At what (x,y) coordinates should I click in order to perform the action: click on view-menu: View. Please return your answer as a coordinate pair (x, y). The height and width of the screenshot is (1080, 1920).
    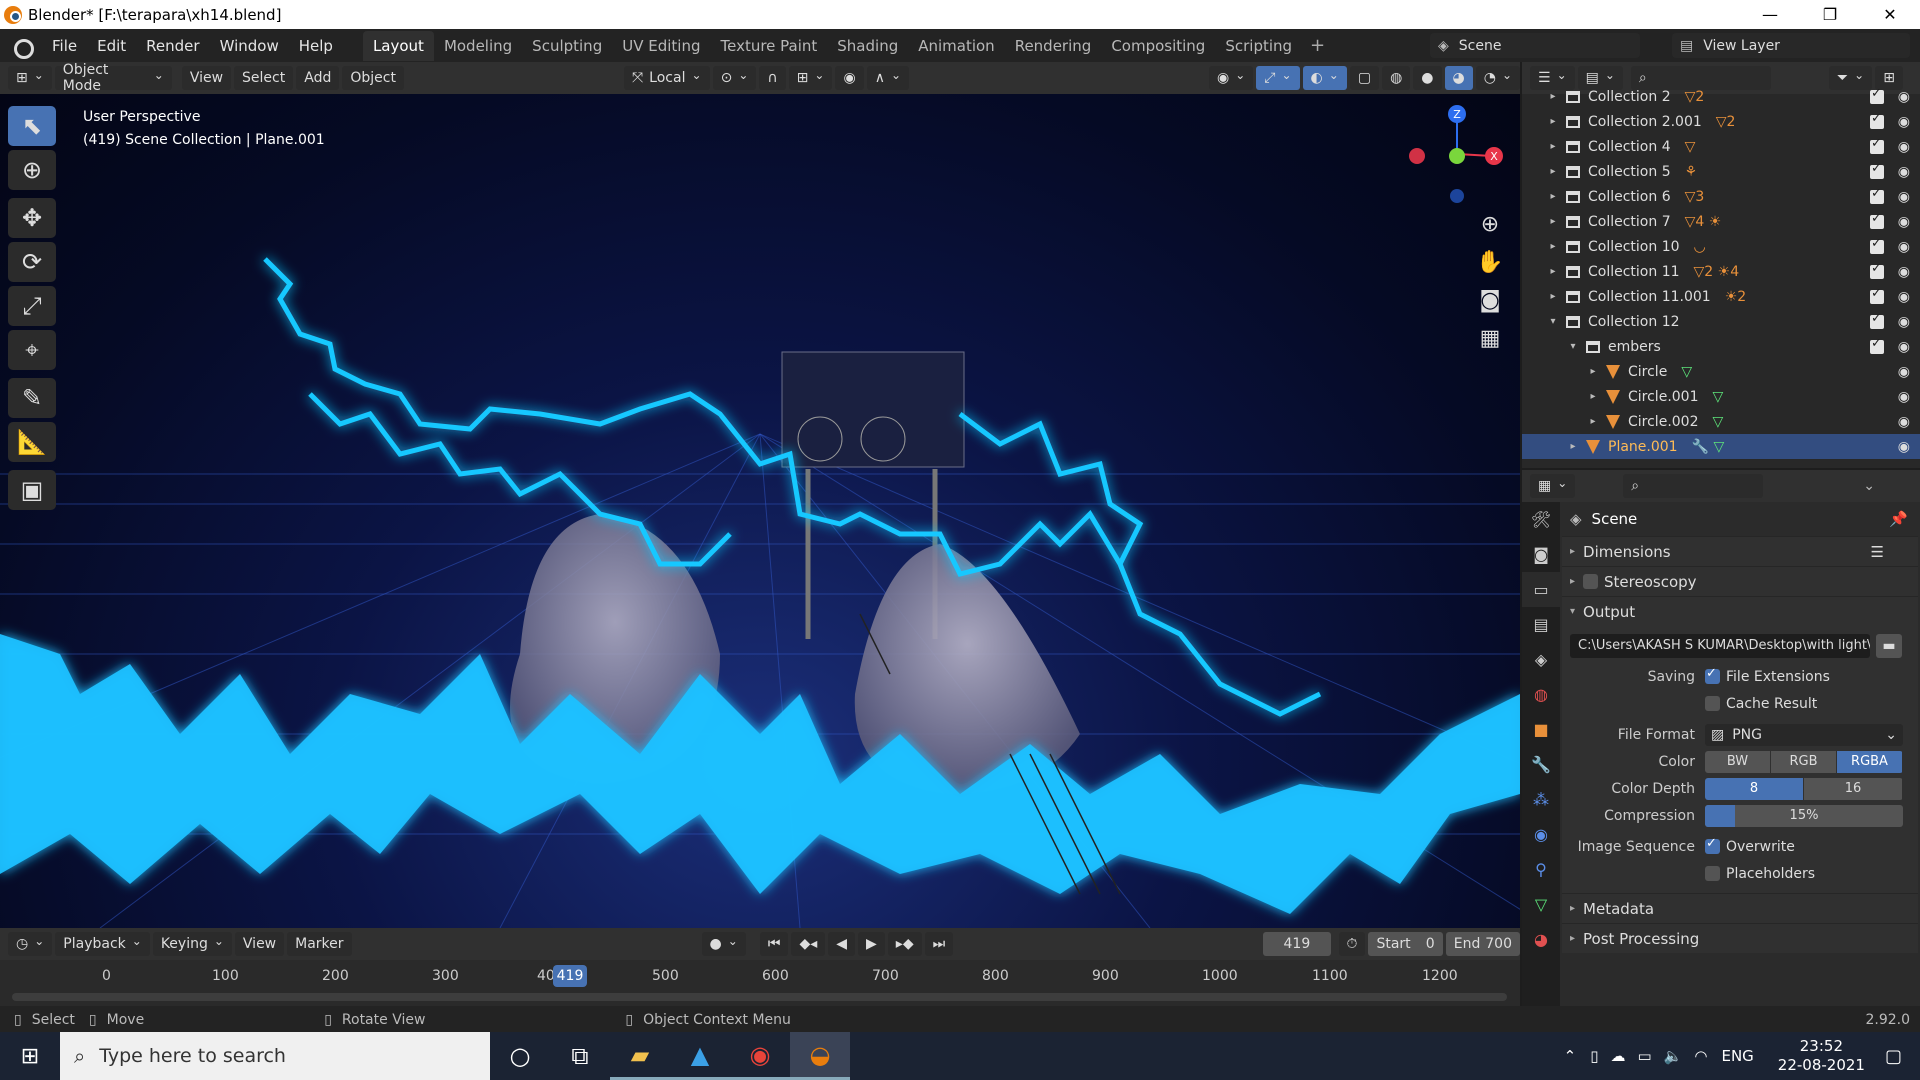
    Looking at the image, I should click on (206, 78).